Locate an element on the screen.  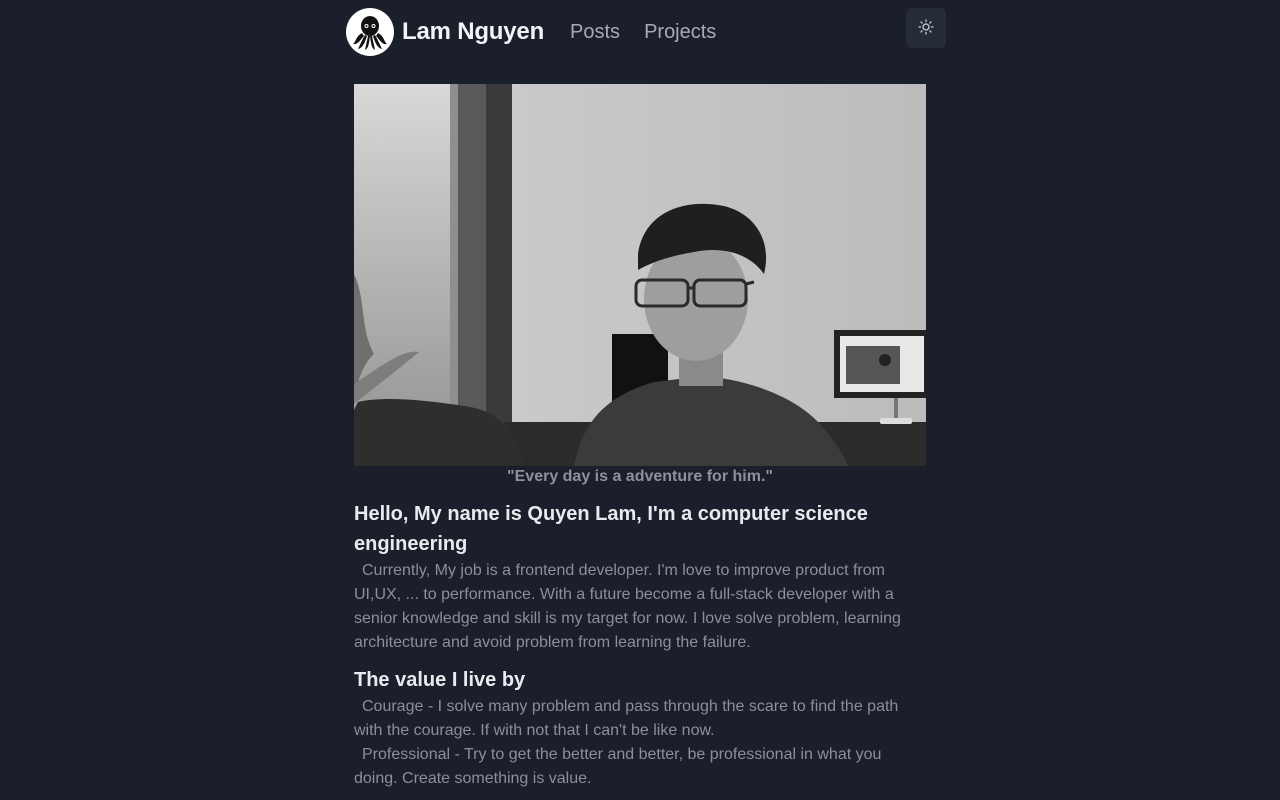
photo-caption: "Every day is a adventure for him." is located at coordinates (640, 476).